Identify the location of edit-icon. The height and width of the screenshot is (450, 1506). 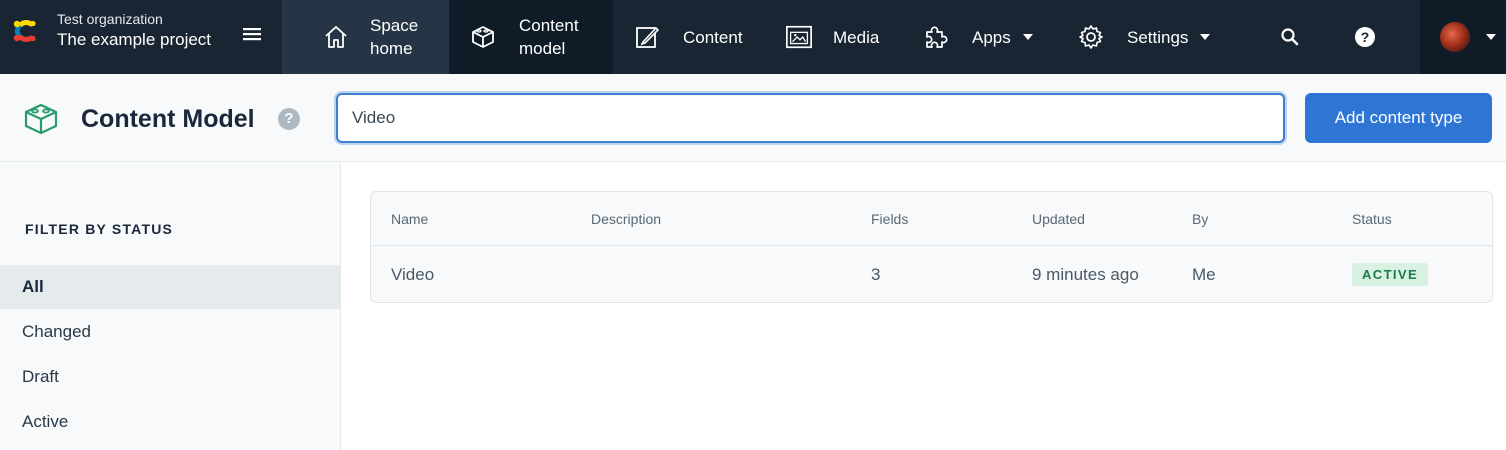
(647, 37).